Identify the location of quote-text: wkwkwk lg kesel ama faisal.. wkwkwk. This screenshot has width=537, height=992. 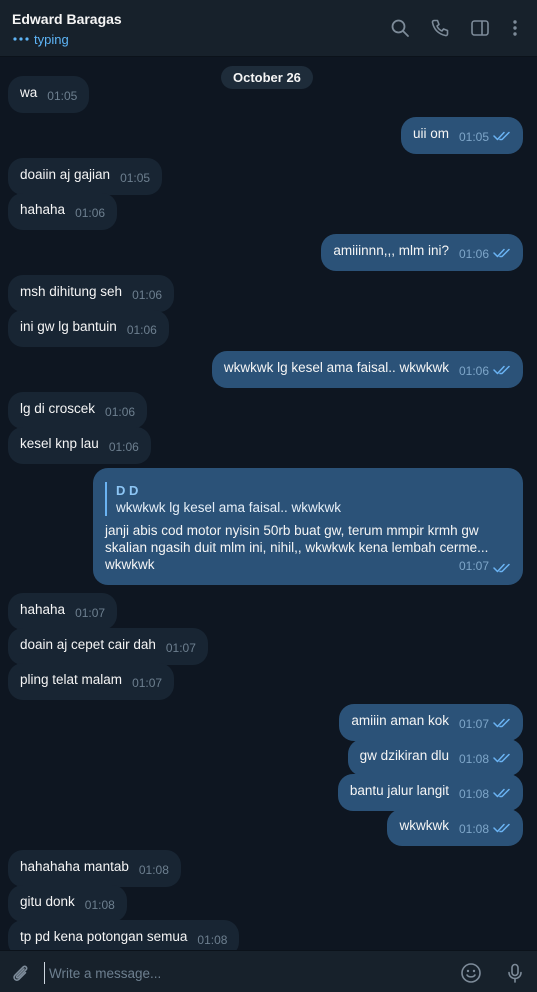
(229, 507).